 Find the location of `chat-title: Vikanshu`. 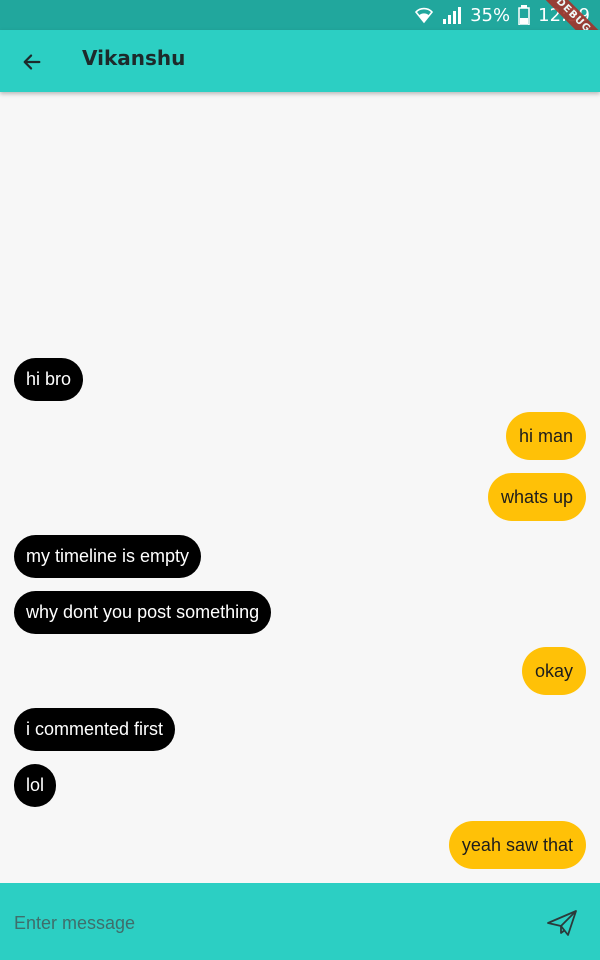

chat-title: Vikanshu is located at coordinates (134, 58).